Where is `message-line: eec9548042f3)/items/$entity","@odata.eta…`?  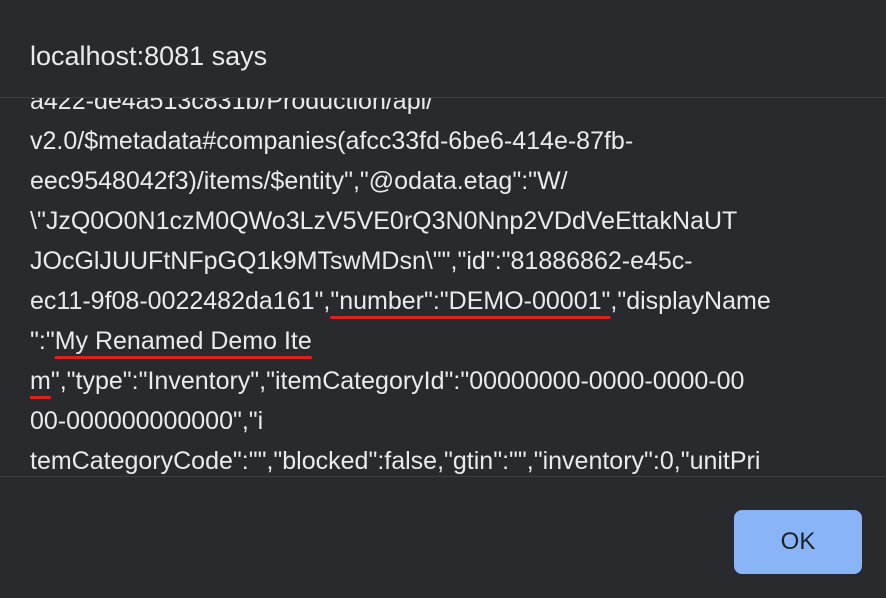 message-line: eec9548042f3)/items/$entity","@odata.eta… is located at coordinates (299, 181).